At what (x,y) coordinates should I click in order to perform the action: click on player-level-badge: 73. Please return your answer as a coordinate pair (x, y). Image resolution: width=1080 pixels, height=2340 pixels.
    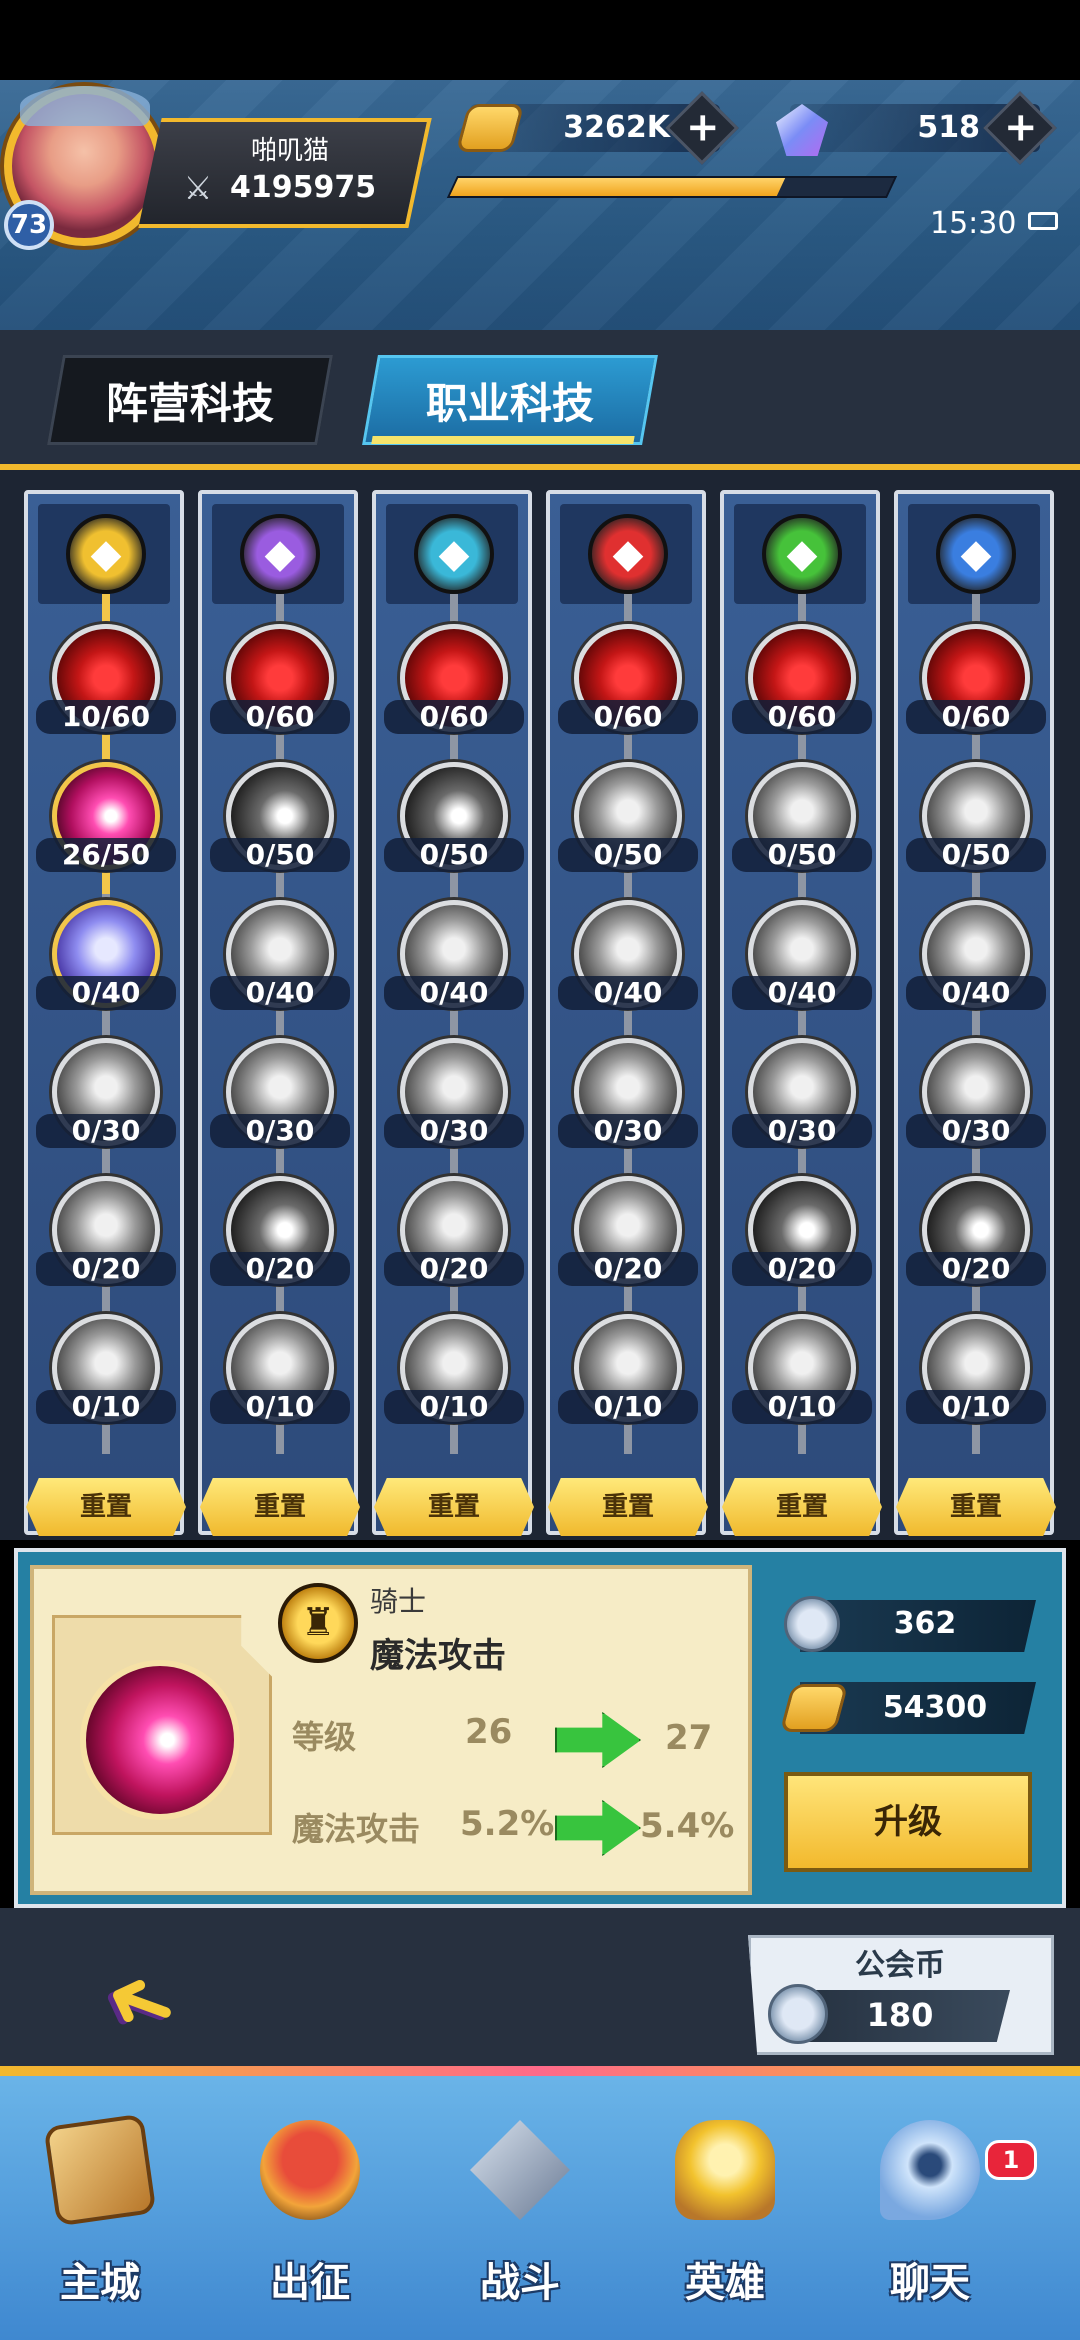
    Looking at the image, I should click on (29, 225).